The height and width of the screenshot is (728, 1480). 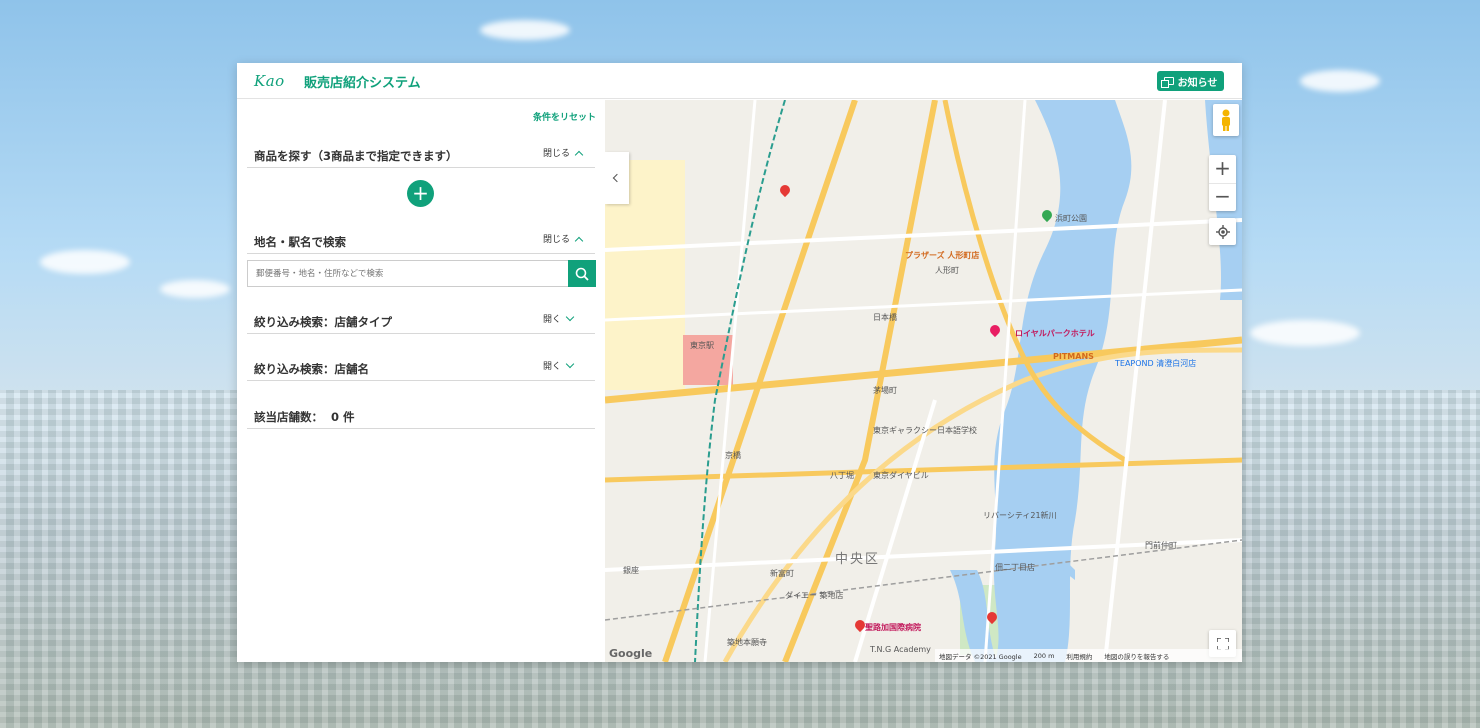 What do you see at coordinates (1222, 169) in the screenshot?
I see `zoom-in-button: +` at bounding box center [1222, 169].